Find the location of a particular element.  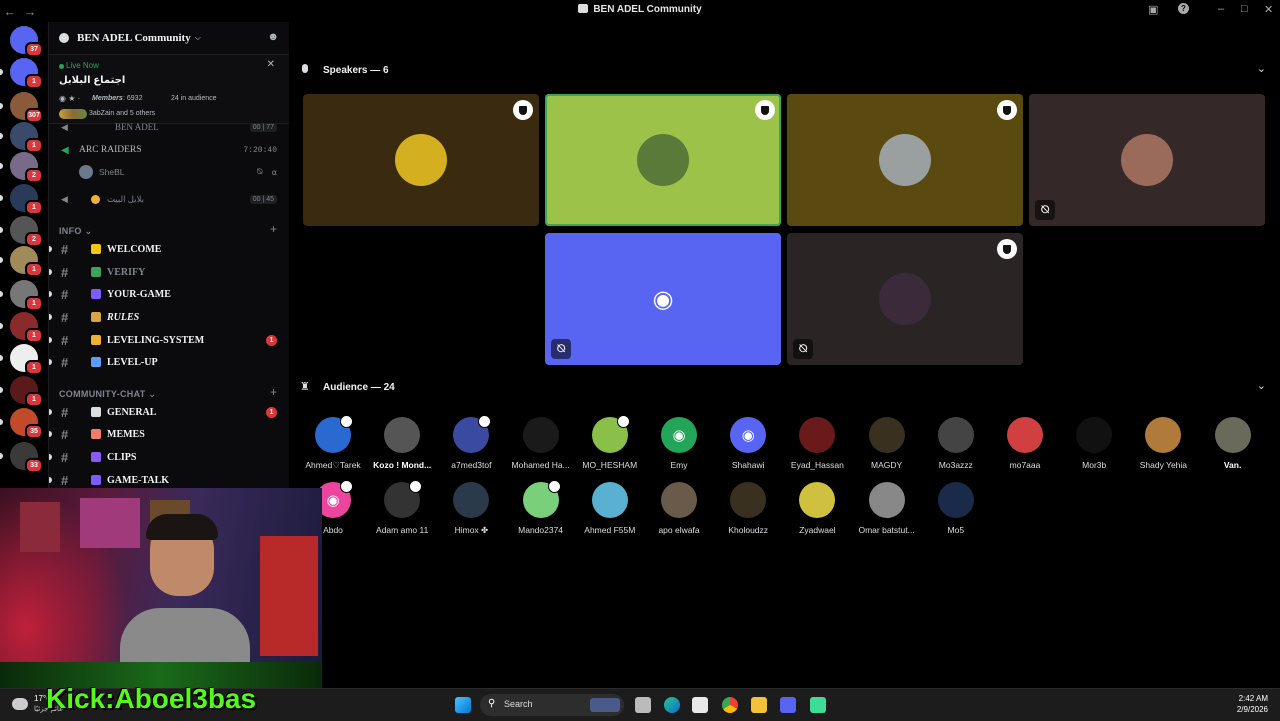

channel-emoji-icon is located at coordinates (96, 362).